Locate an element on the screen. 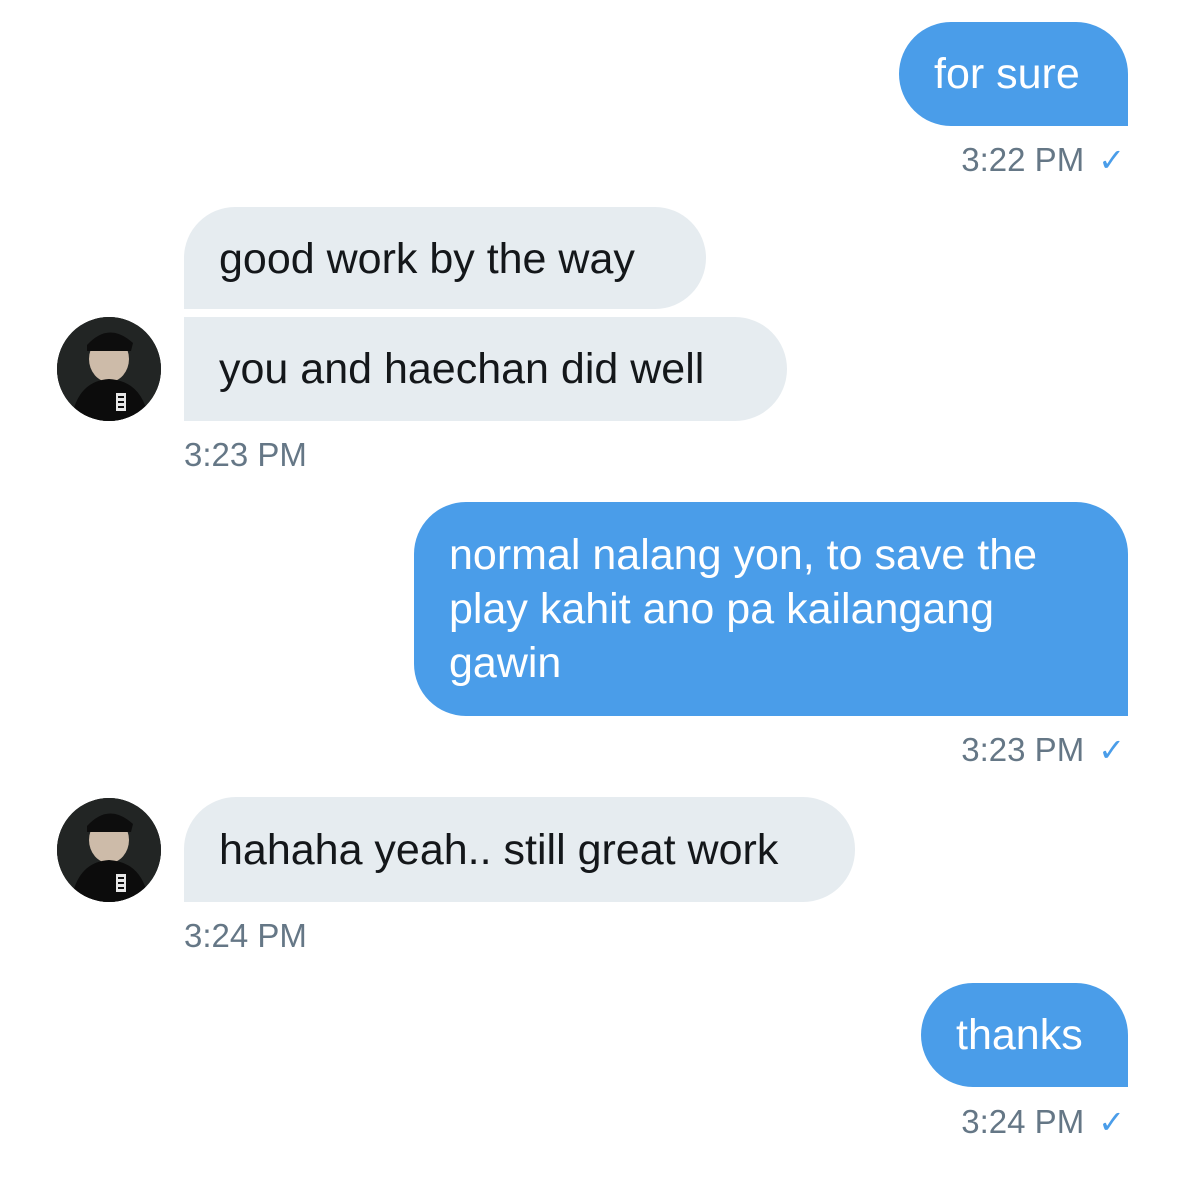 The height and width of the screenshot is (1200, 1185). message-text-line: gawin is located at coordinates (505, 663).